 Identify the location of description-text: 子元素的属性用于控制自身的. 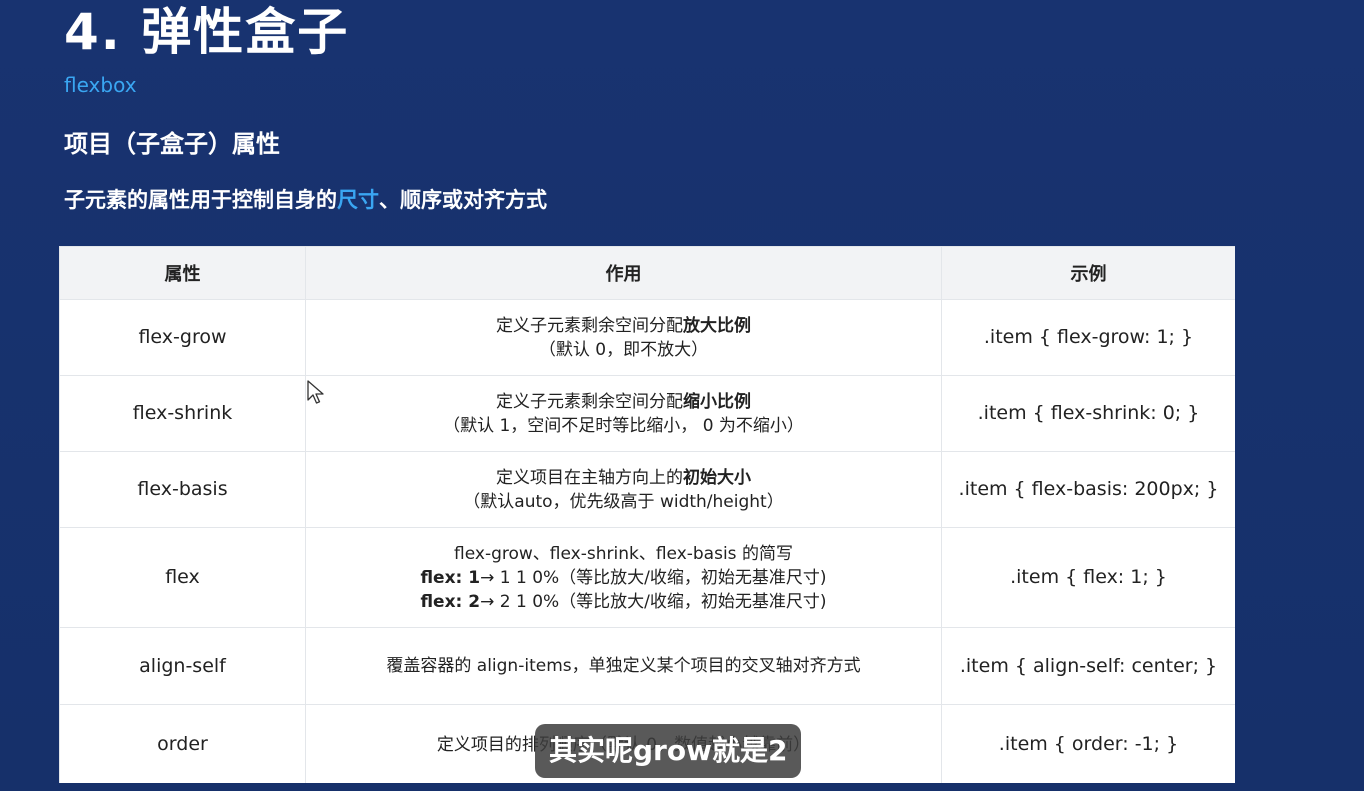
(200, 200).